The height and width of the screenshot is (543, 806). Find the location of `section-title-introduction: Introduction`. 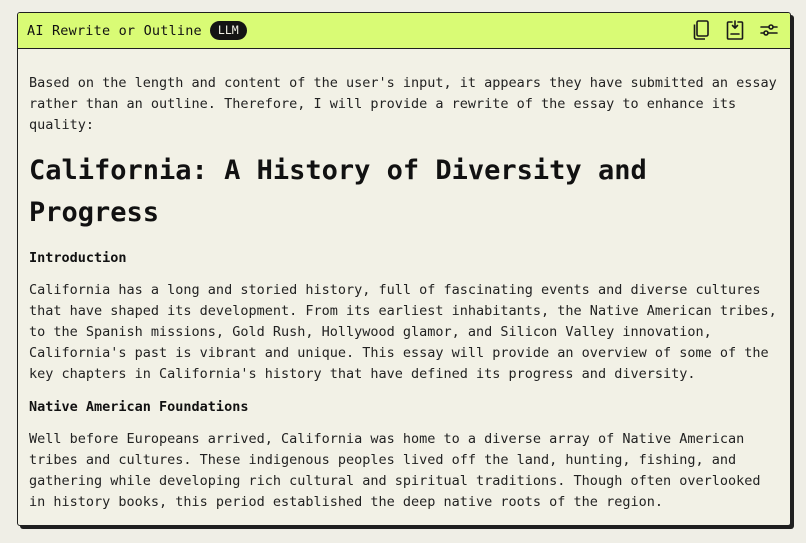

section-title-introduction: Introduction is located at coordinates (78, 258).